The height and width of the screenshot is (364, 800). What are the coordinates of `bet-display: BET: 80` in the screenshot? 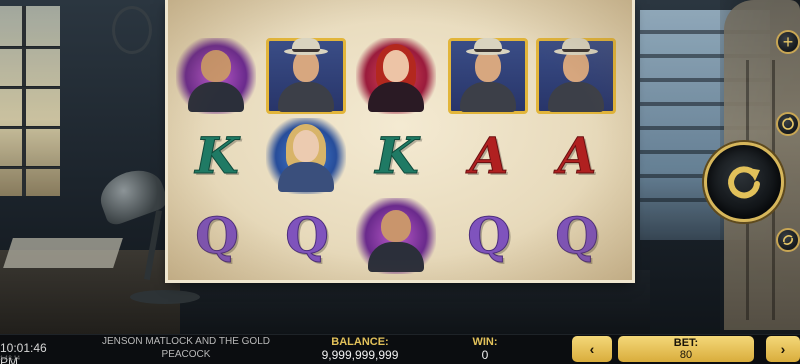 It's located at (686, 349).